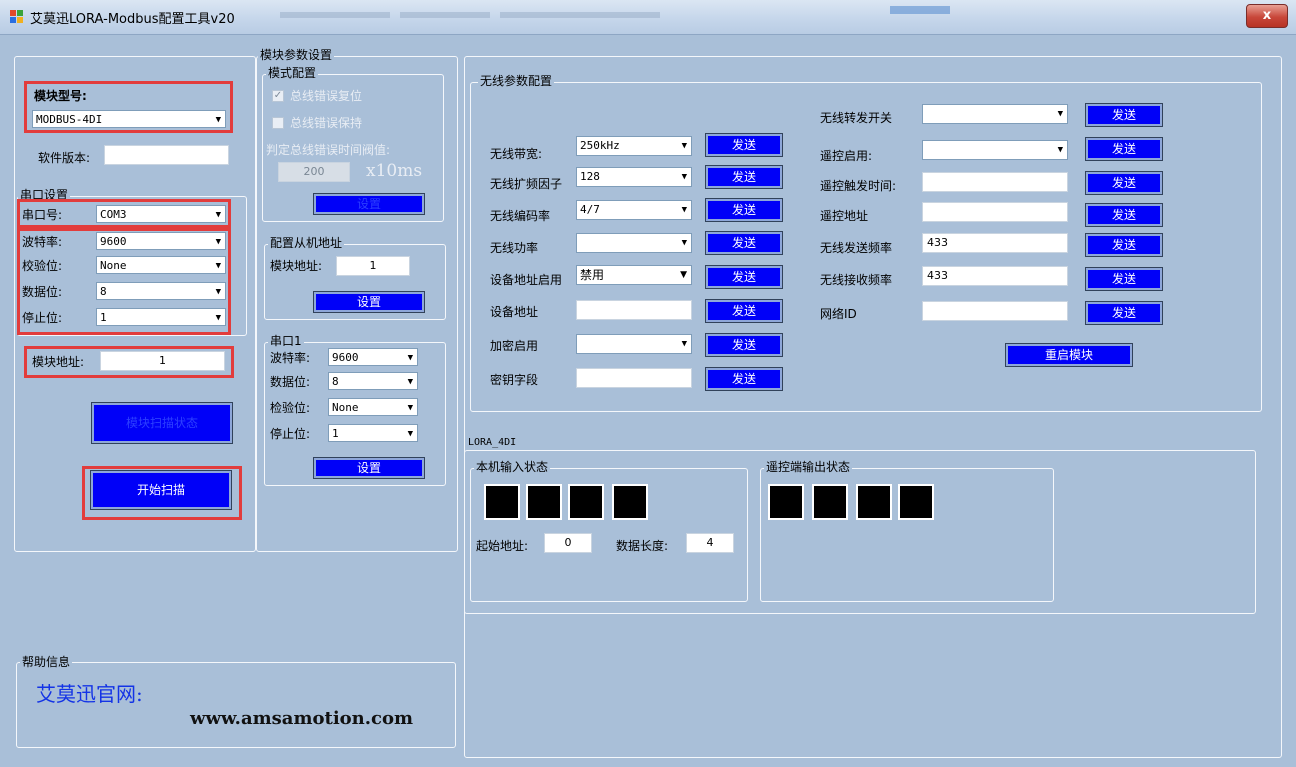  I want to click on tx-freq-send-button: 发送, so click(1124, 245).